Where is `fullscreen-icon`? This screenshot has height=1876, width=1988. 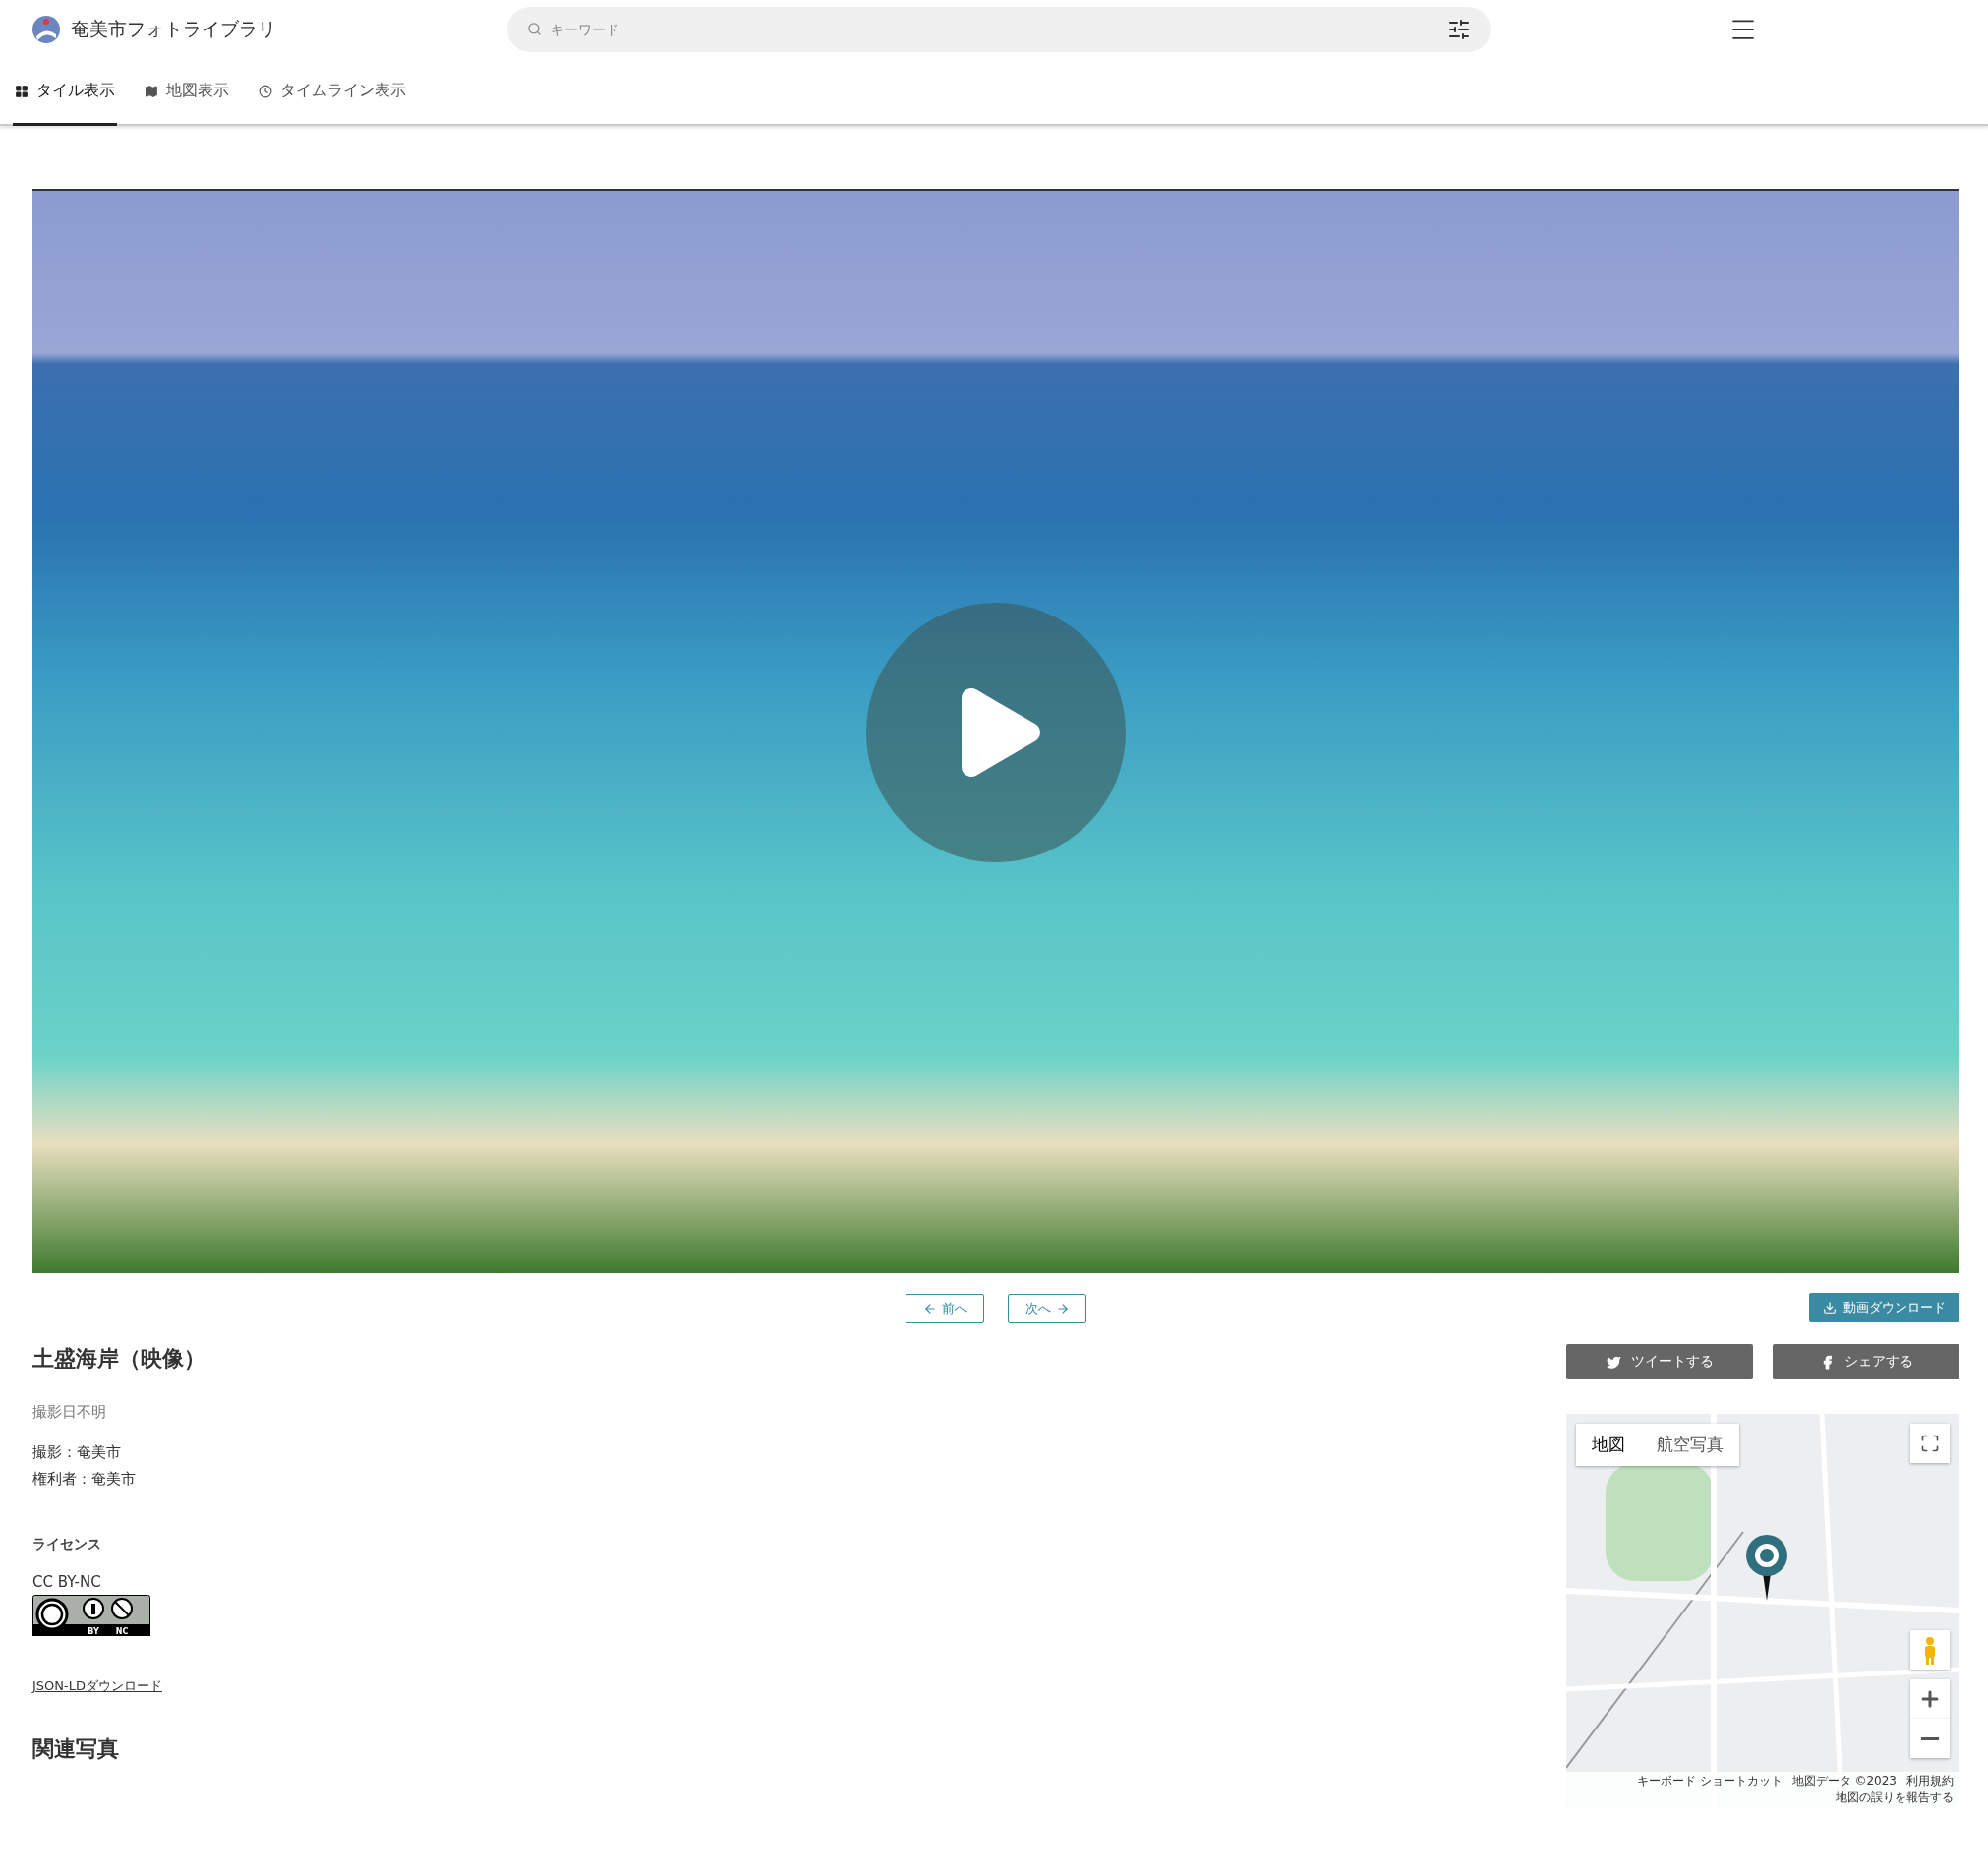 fullscreen-icon is located at coordinates (1930, 1443).